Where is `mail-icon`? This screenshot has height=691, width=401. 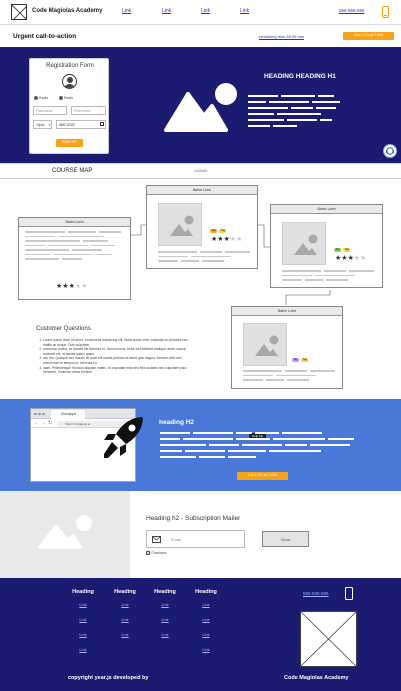 mail-icon is located at coordinates (156, 539).